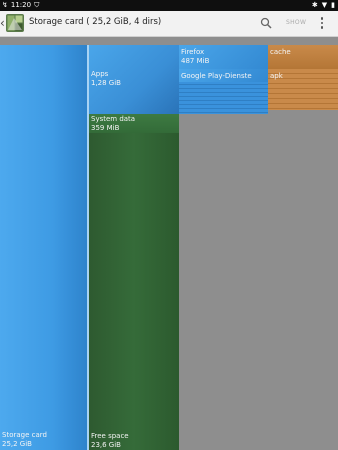 The width and height of the screenshot is (338, 450). Describe the element at coordinates (314, 5) in the screenshot. I see `bluetooth-icon: ✱` at that location.